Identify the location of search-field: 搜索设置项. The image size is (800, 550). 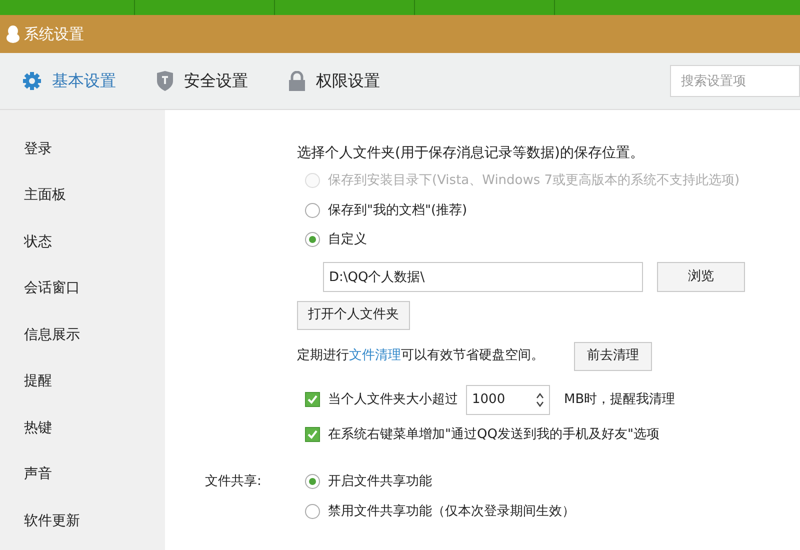
(735, 81).